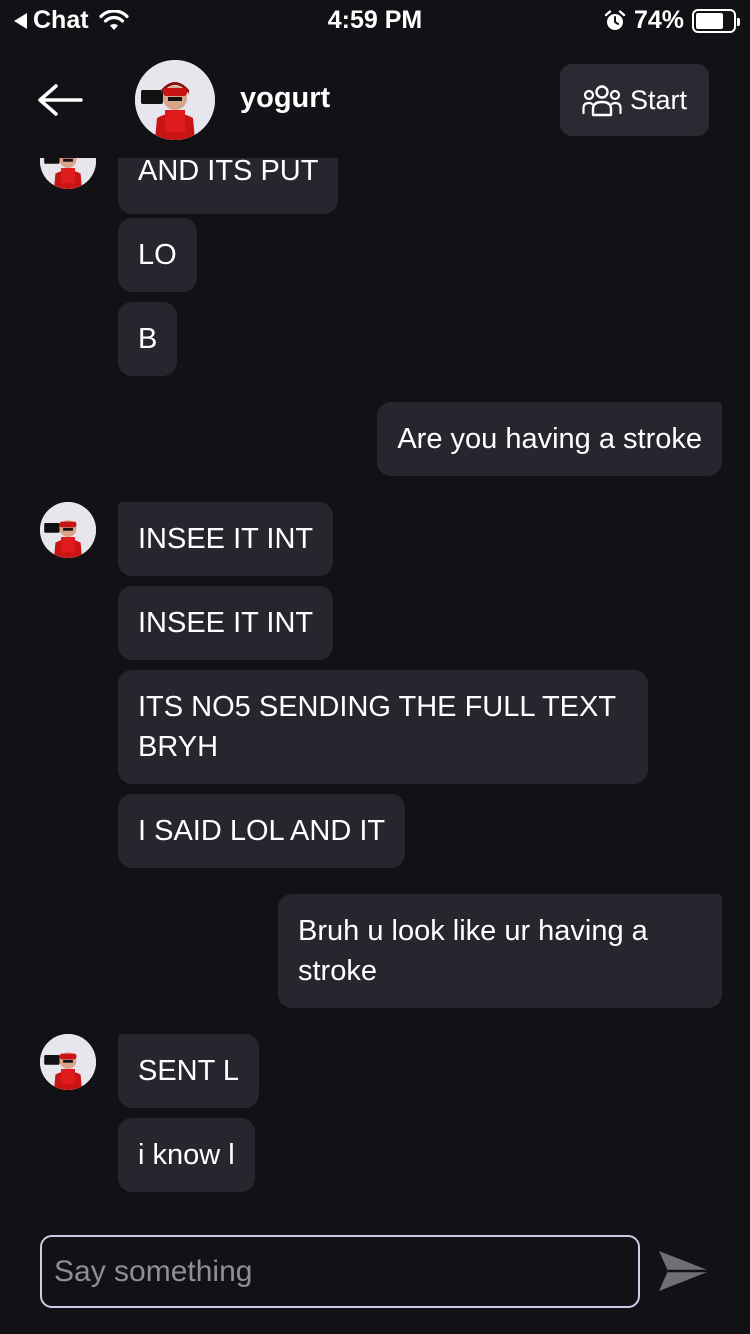 This screenshot has width=750, height=1334. What do you see at coordinates (375, 100) in the screenshot?
I see `chat-header: yogurt Start` at bounding box center [375, 100].